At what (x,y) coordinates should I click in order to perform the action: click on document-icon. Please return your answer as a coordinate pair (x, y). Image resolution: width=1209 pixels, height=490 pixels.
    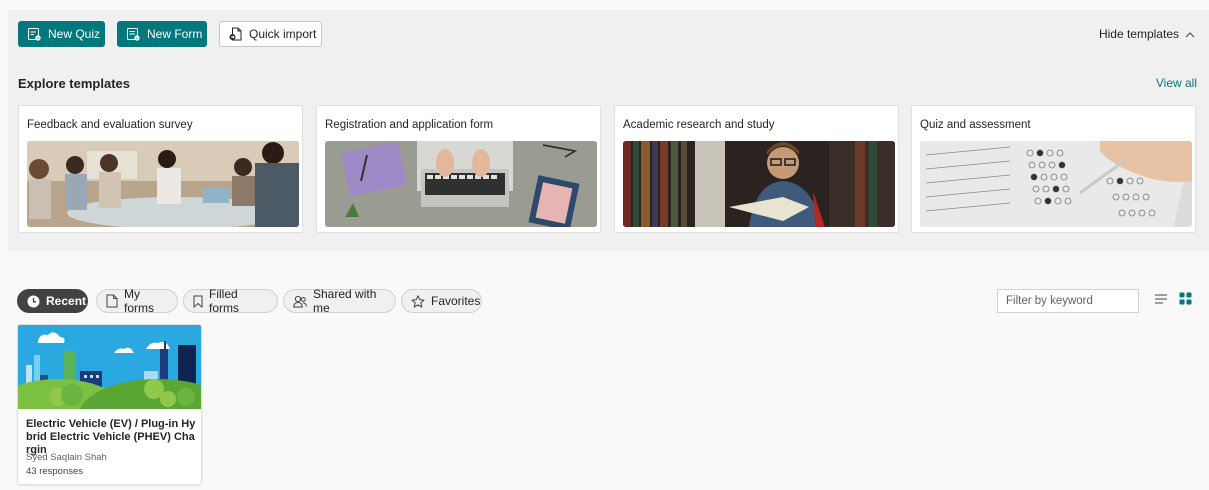
    Looking at the image, I should click on (112, 301).